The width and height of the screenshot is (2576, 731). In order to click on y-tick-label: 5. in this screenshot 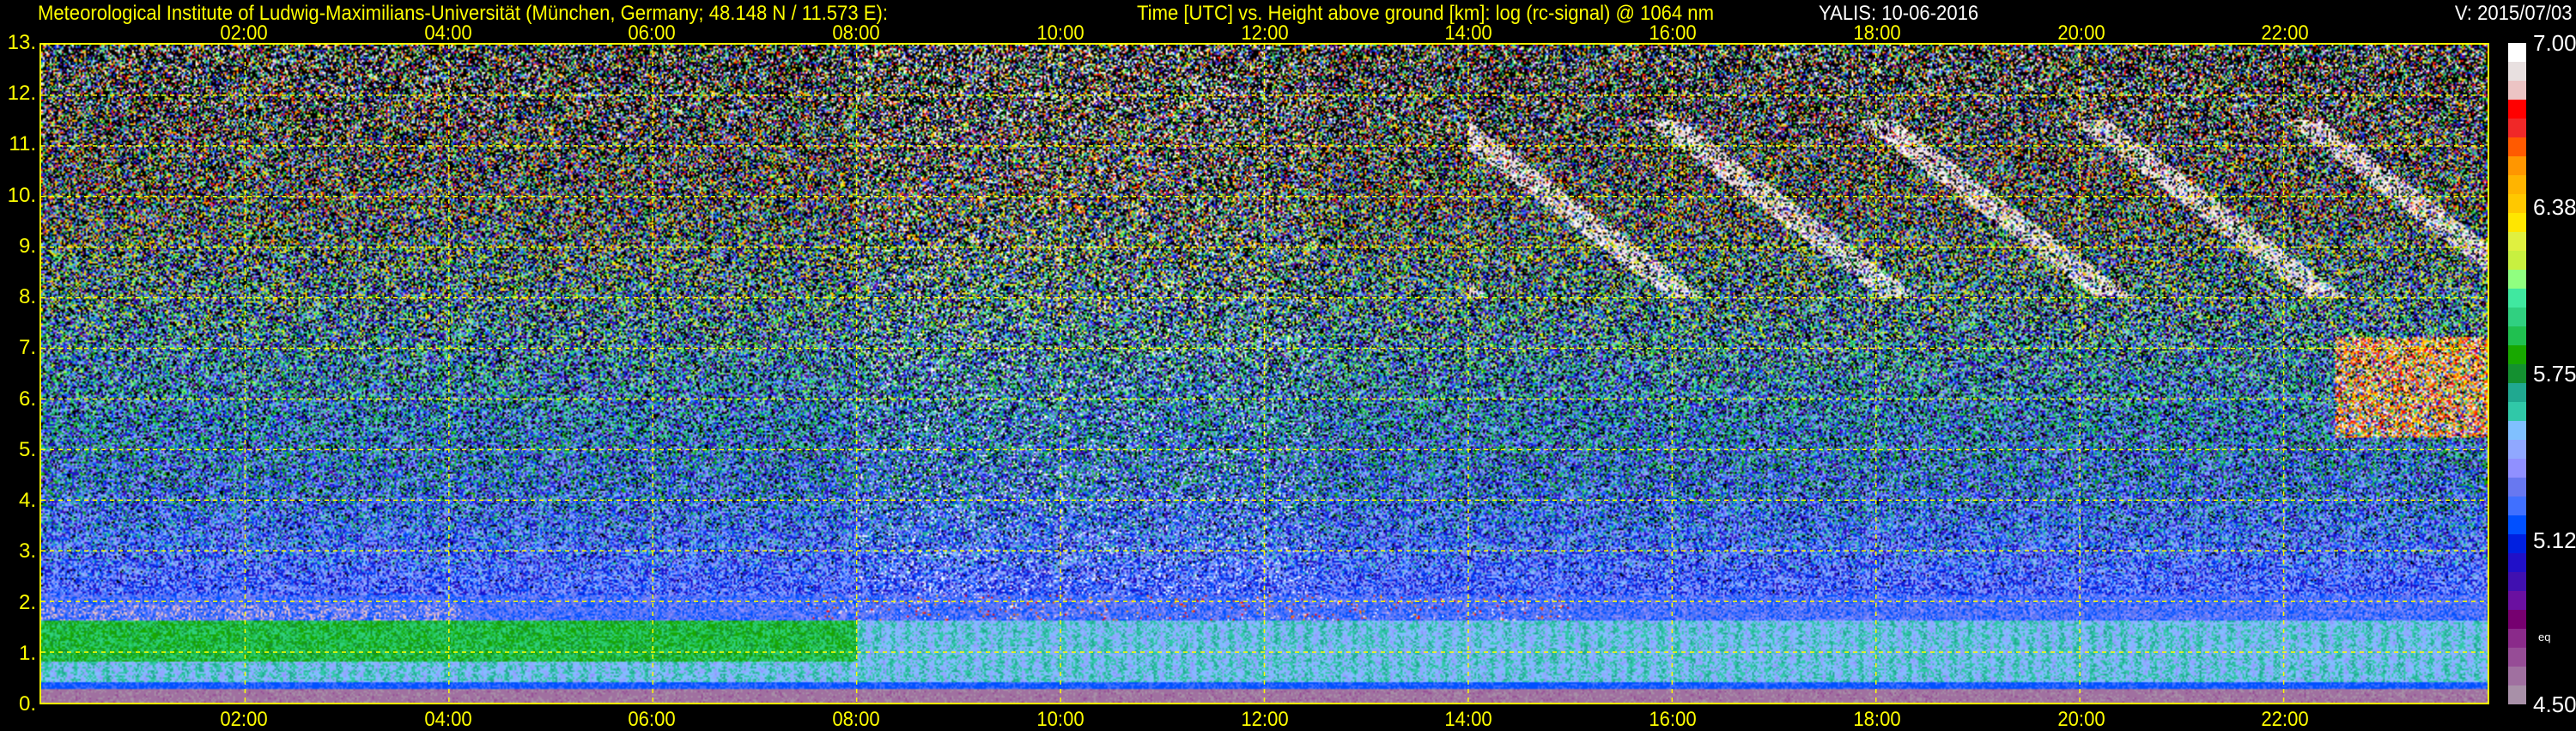, I will do `click(27, 449)`.